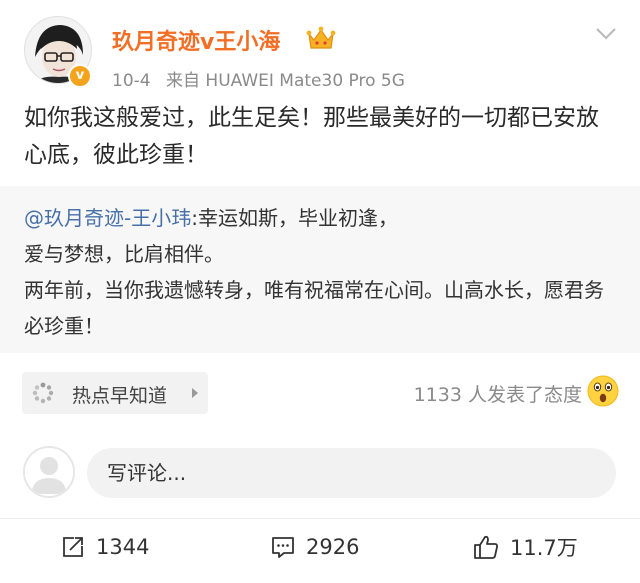 This screenshot has width=640, height=583. I want to click on my-avatar, so click(49, 472).